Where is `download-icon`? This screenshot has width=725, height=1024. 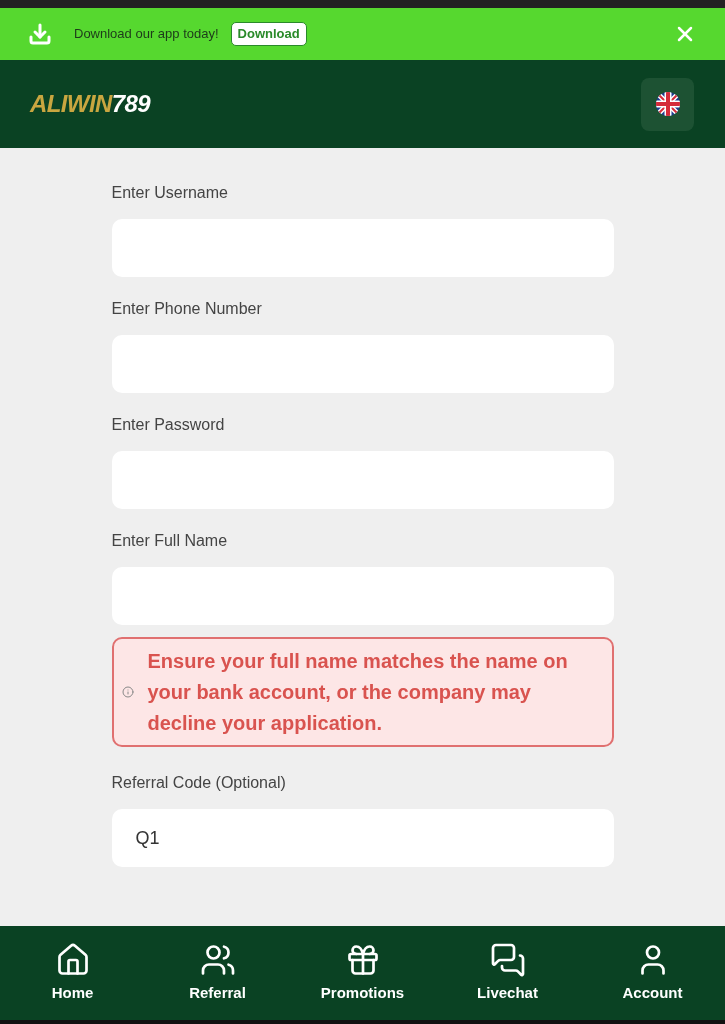 download-icon is located at coordinates (40, 34).